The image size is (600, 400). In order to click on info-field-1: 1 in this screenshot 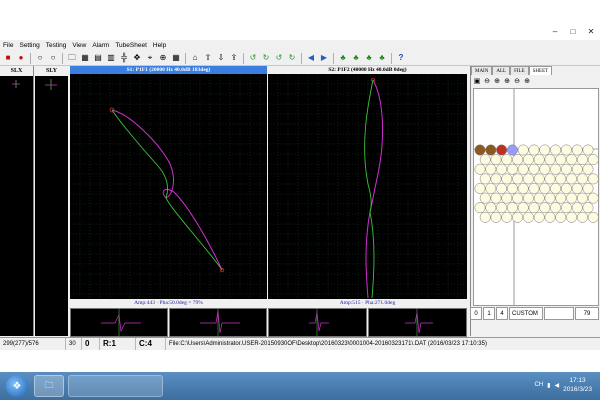, I will do `click(489, 313)`.